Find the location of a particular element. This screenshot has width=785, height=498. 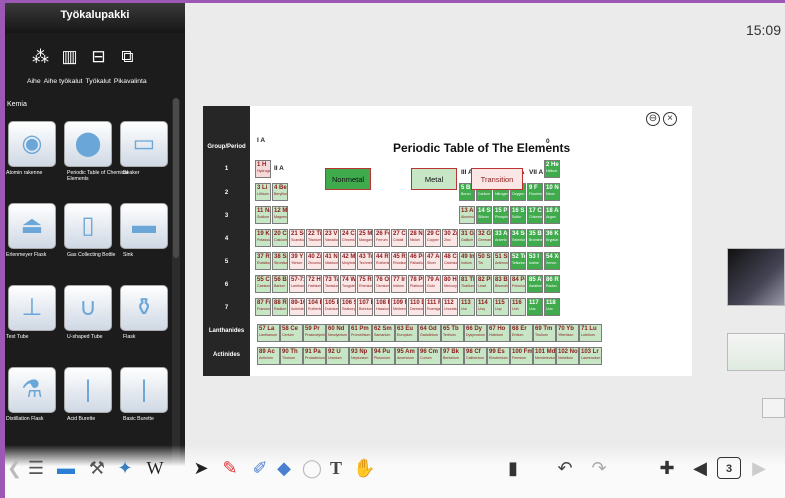

element-cell: 71 Lu Lutetium is located at coordinates (590, 333).